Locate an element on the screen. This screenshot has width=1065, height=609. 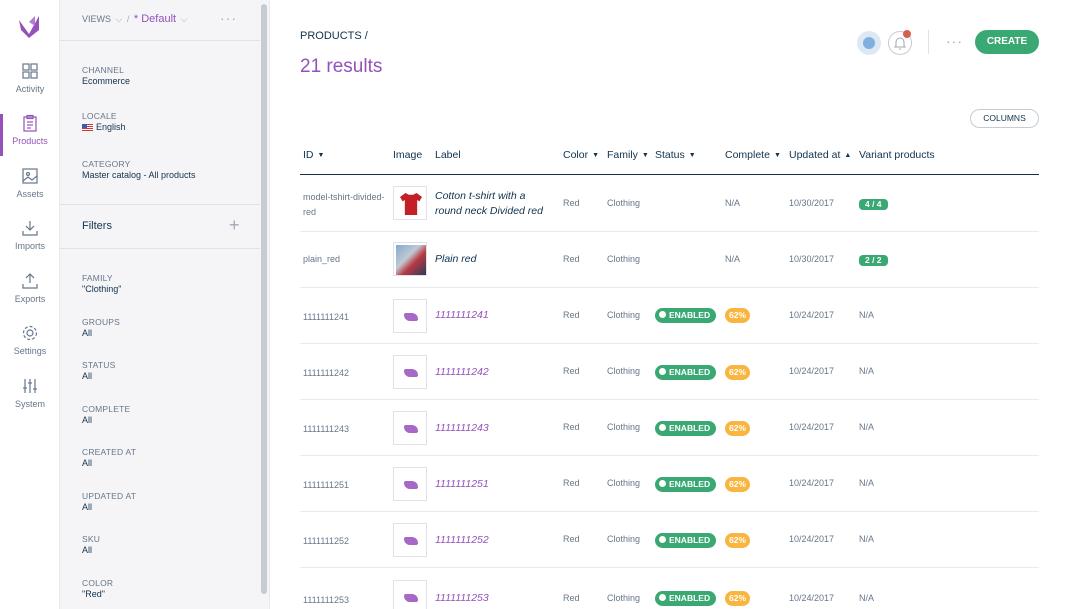
akeneo-logo-icon is located at coordinates (29, 26).